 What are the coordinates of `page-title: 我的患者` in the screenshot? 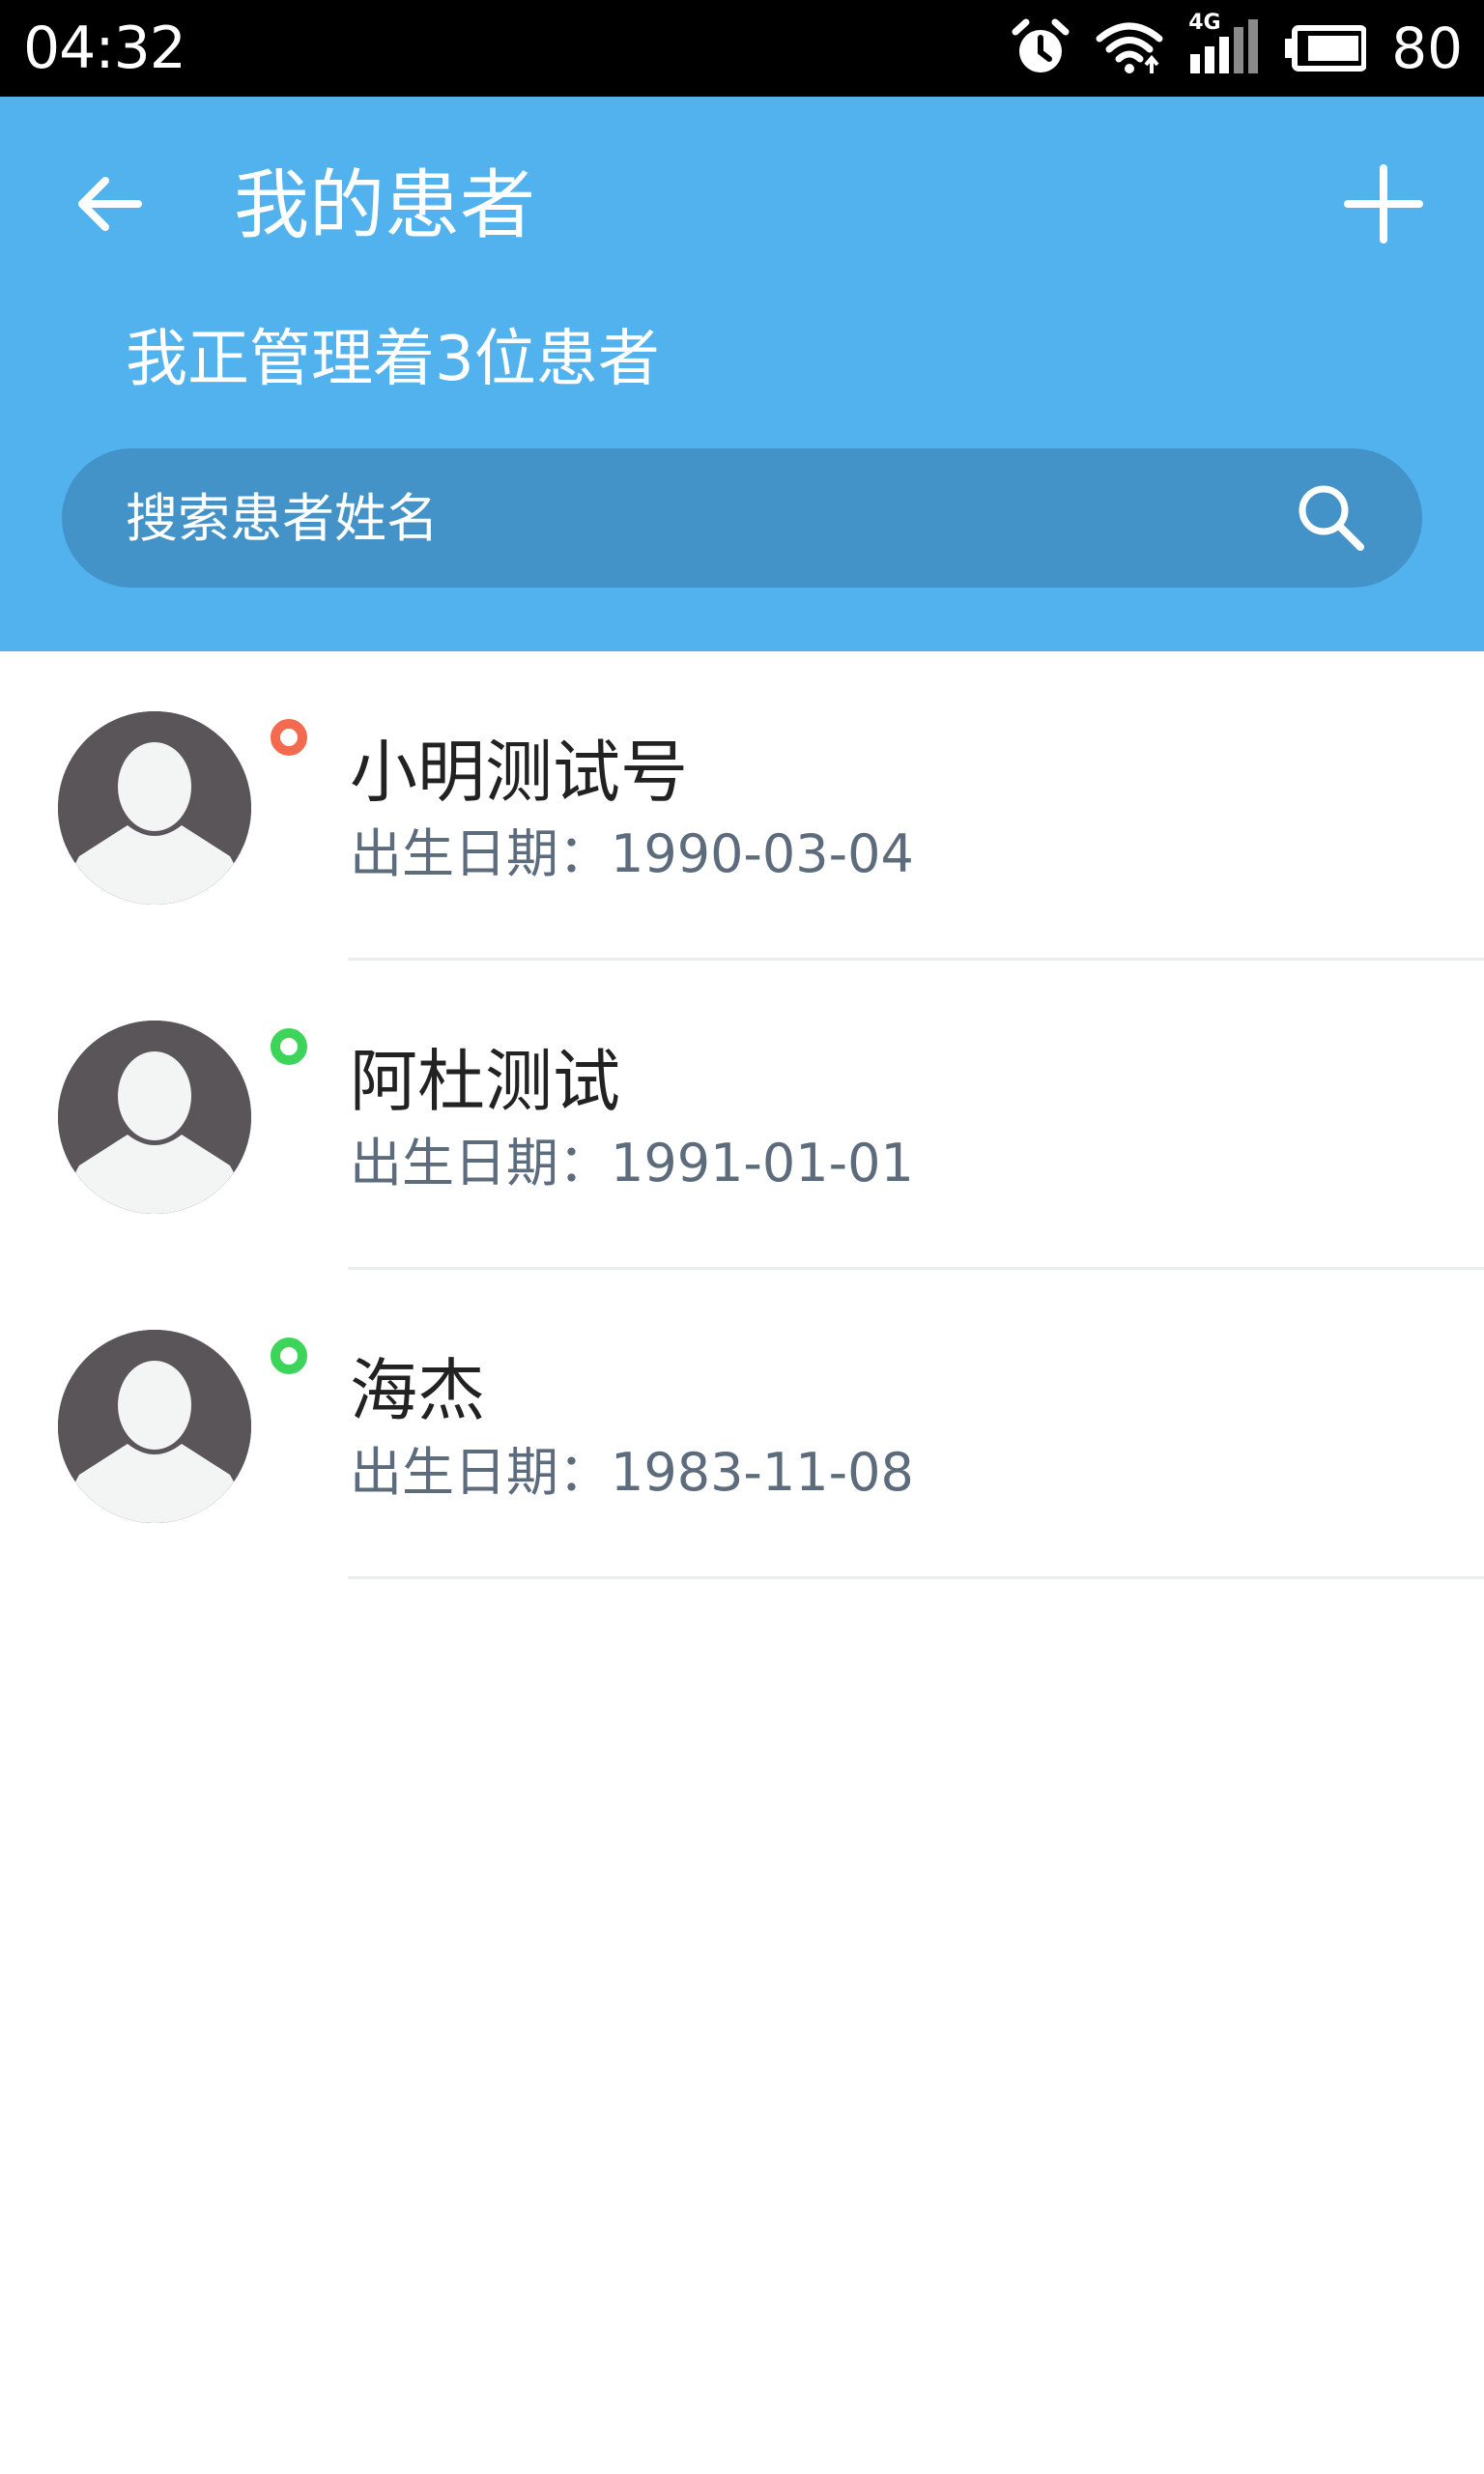 It's located at (385, 205).